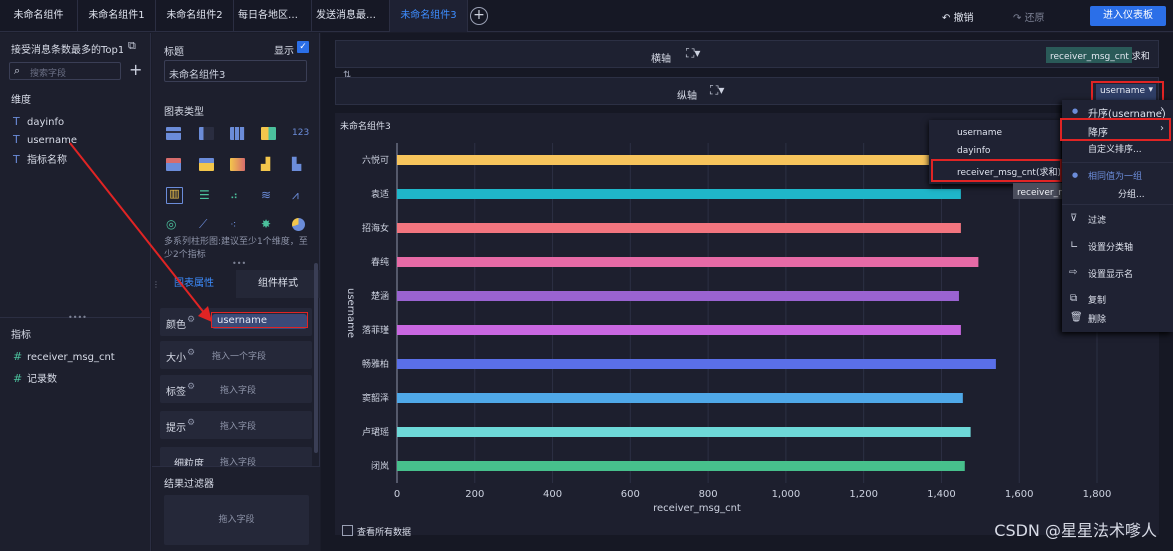  What do you see at coordinates (259, 320) in the screenshot?
I see `highlight-box` at bounding box center [259, 320].